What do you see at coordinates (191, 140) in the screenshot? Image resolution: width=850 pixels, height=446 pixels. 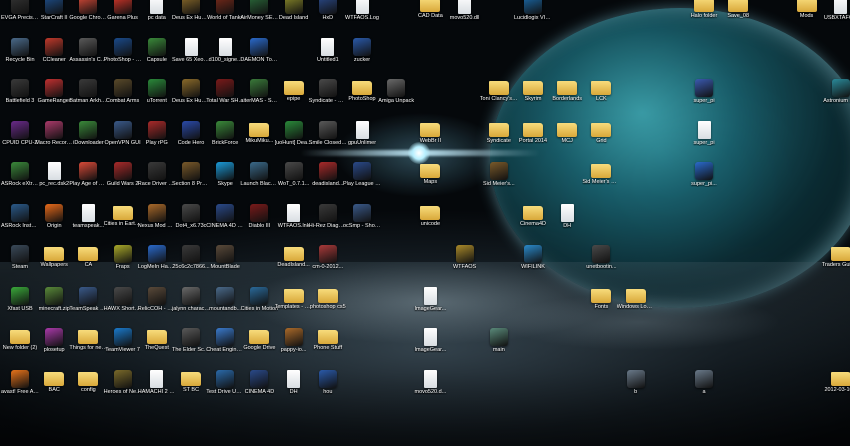 I see `desktop-icon: Code Hero` at bounding box center [191, 140].